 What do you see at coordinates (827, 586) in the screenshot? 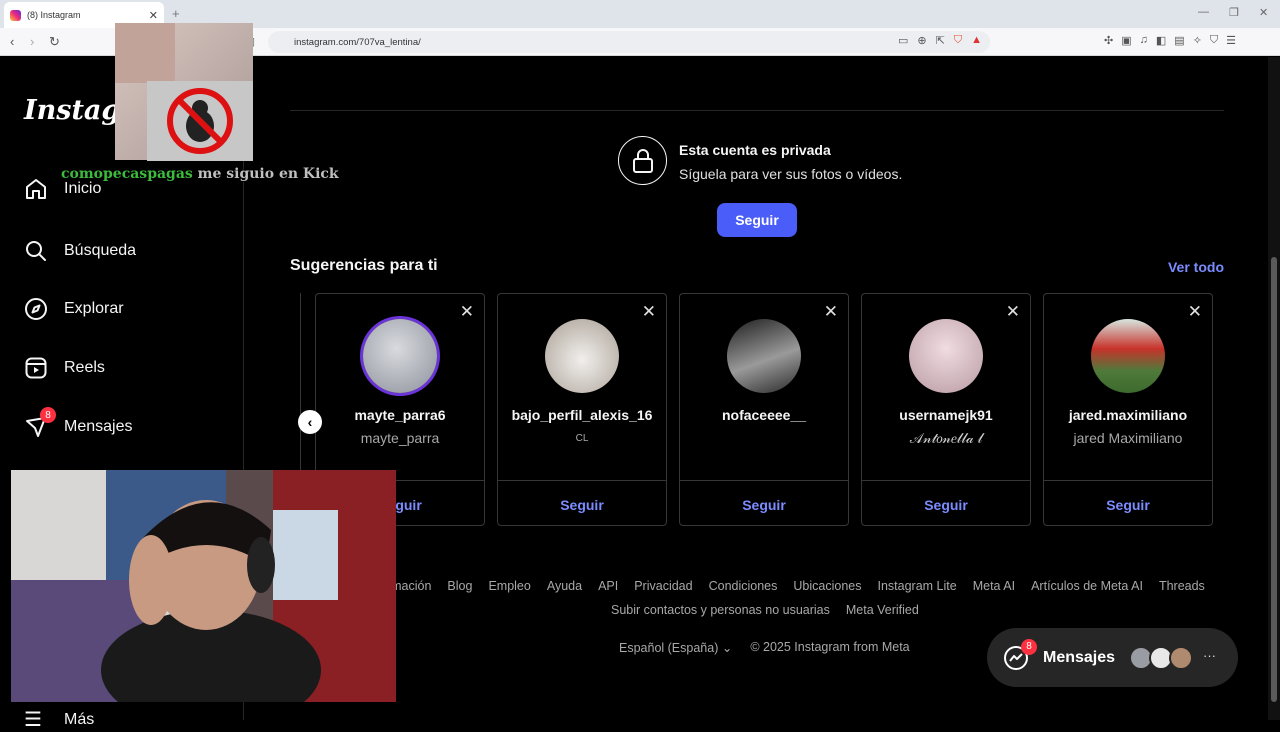
I see `footer-link: Ubicaciones` at bounding box center [827, 586].